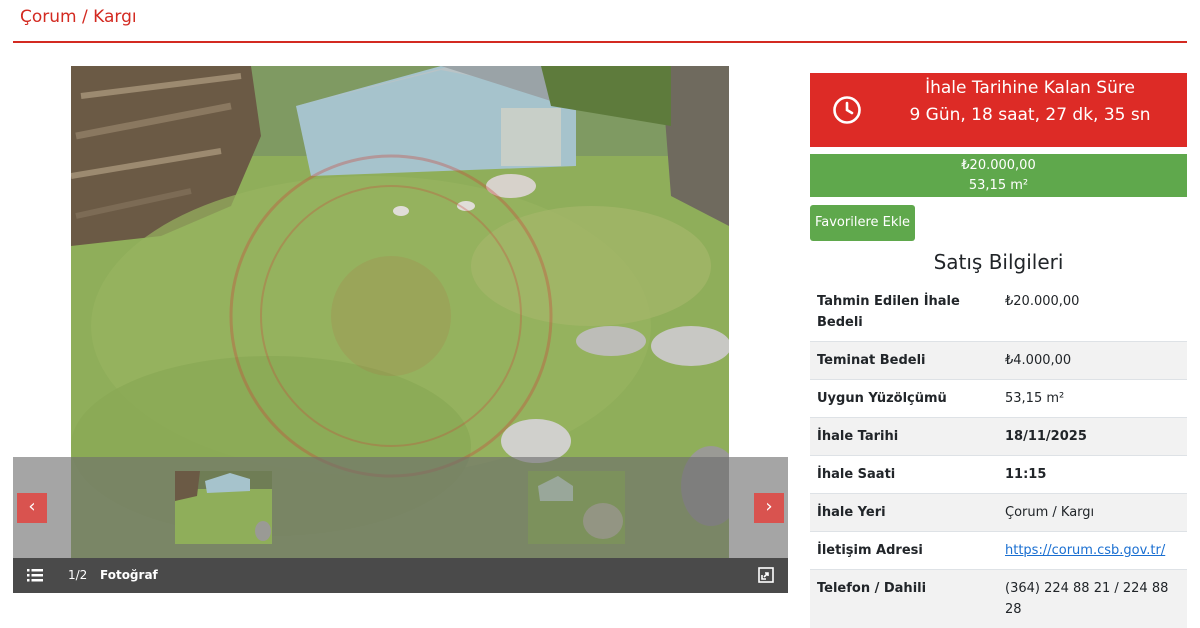  I want to click on row-value: 53,15 m², so click(1092, 398).